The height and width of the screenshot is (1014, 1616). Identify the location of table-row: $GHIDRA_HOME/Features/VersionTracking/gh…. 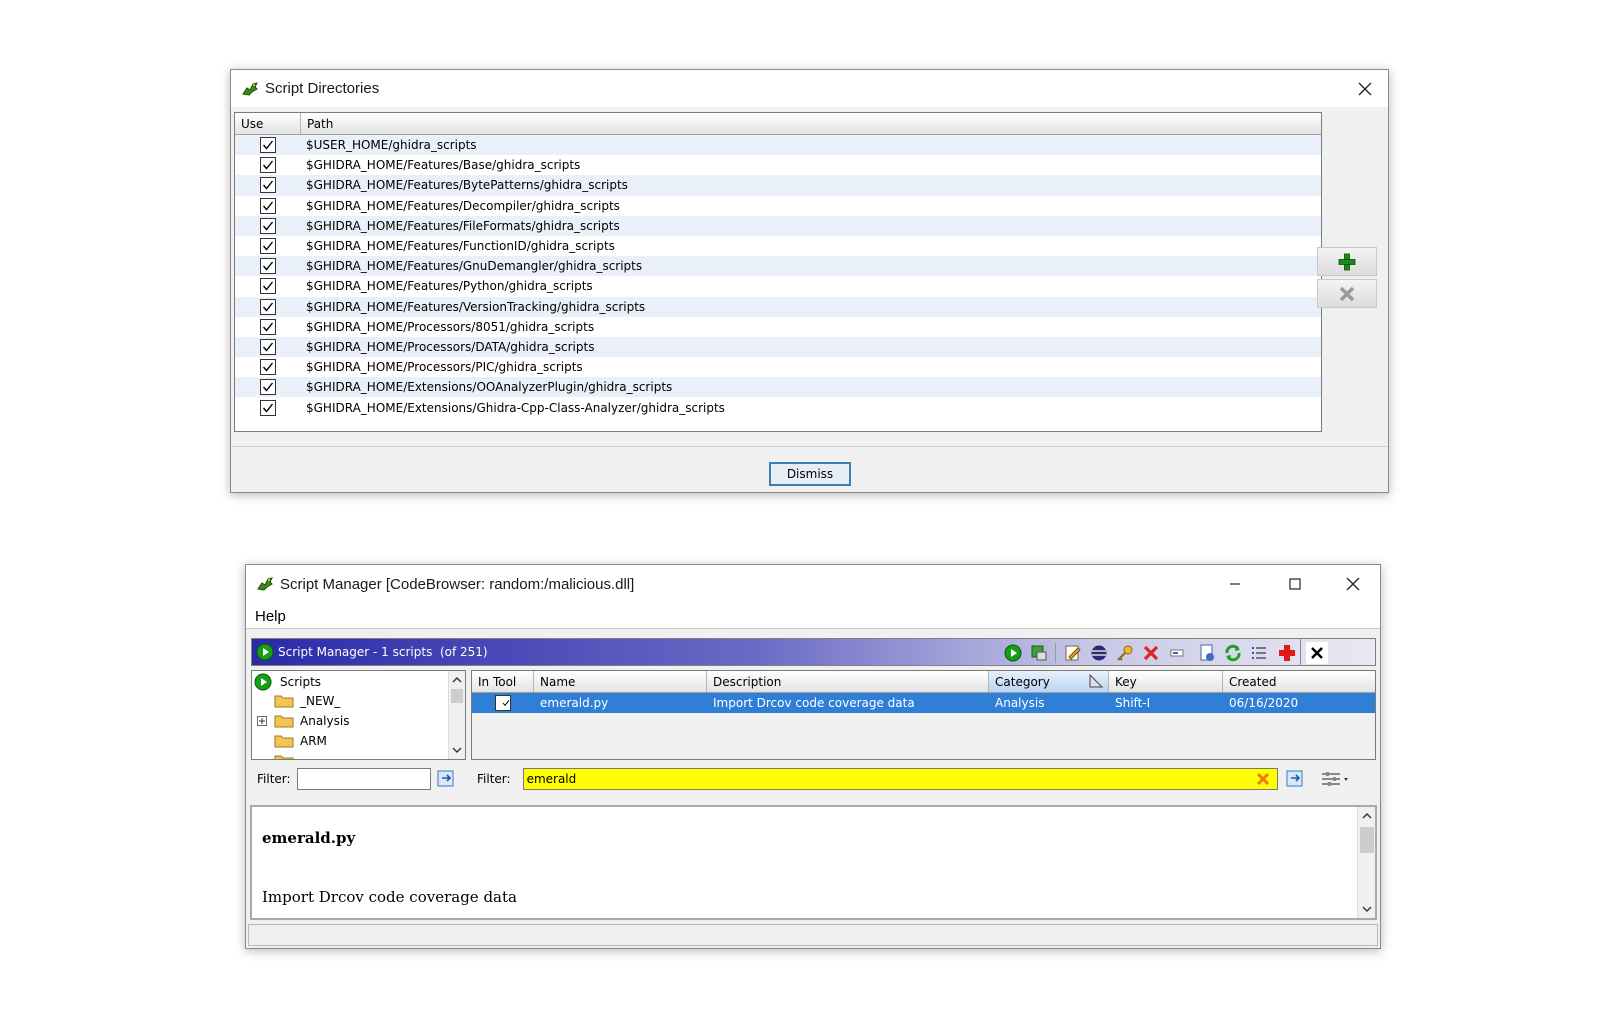
(778, 306).